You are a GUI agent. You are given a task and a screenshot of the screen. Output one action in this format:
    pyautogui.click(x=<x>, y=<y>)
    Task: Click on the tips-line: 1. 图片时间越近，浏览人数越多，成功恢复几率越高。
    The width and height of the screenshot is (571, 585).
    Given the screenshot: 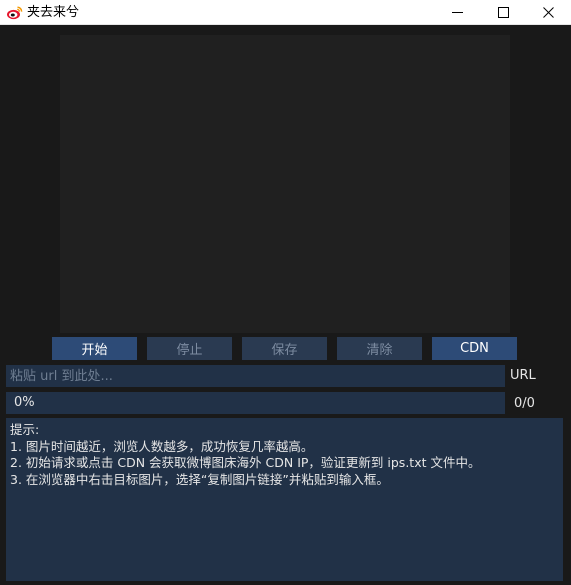 What is the action you would take?
    pyautogui.click(x=162, y=446)
    